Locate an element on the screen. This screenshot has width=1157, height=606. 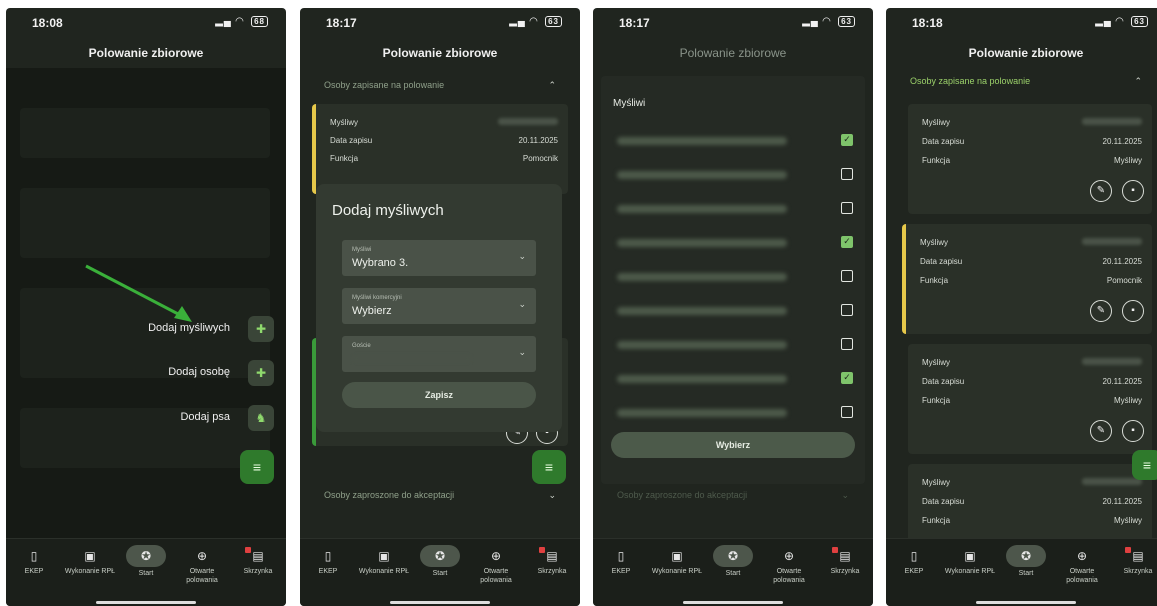
status-time: 18:18 is located at coordinates (927, 23).